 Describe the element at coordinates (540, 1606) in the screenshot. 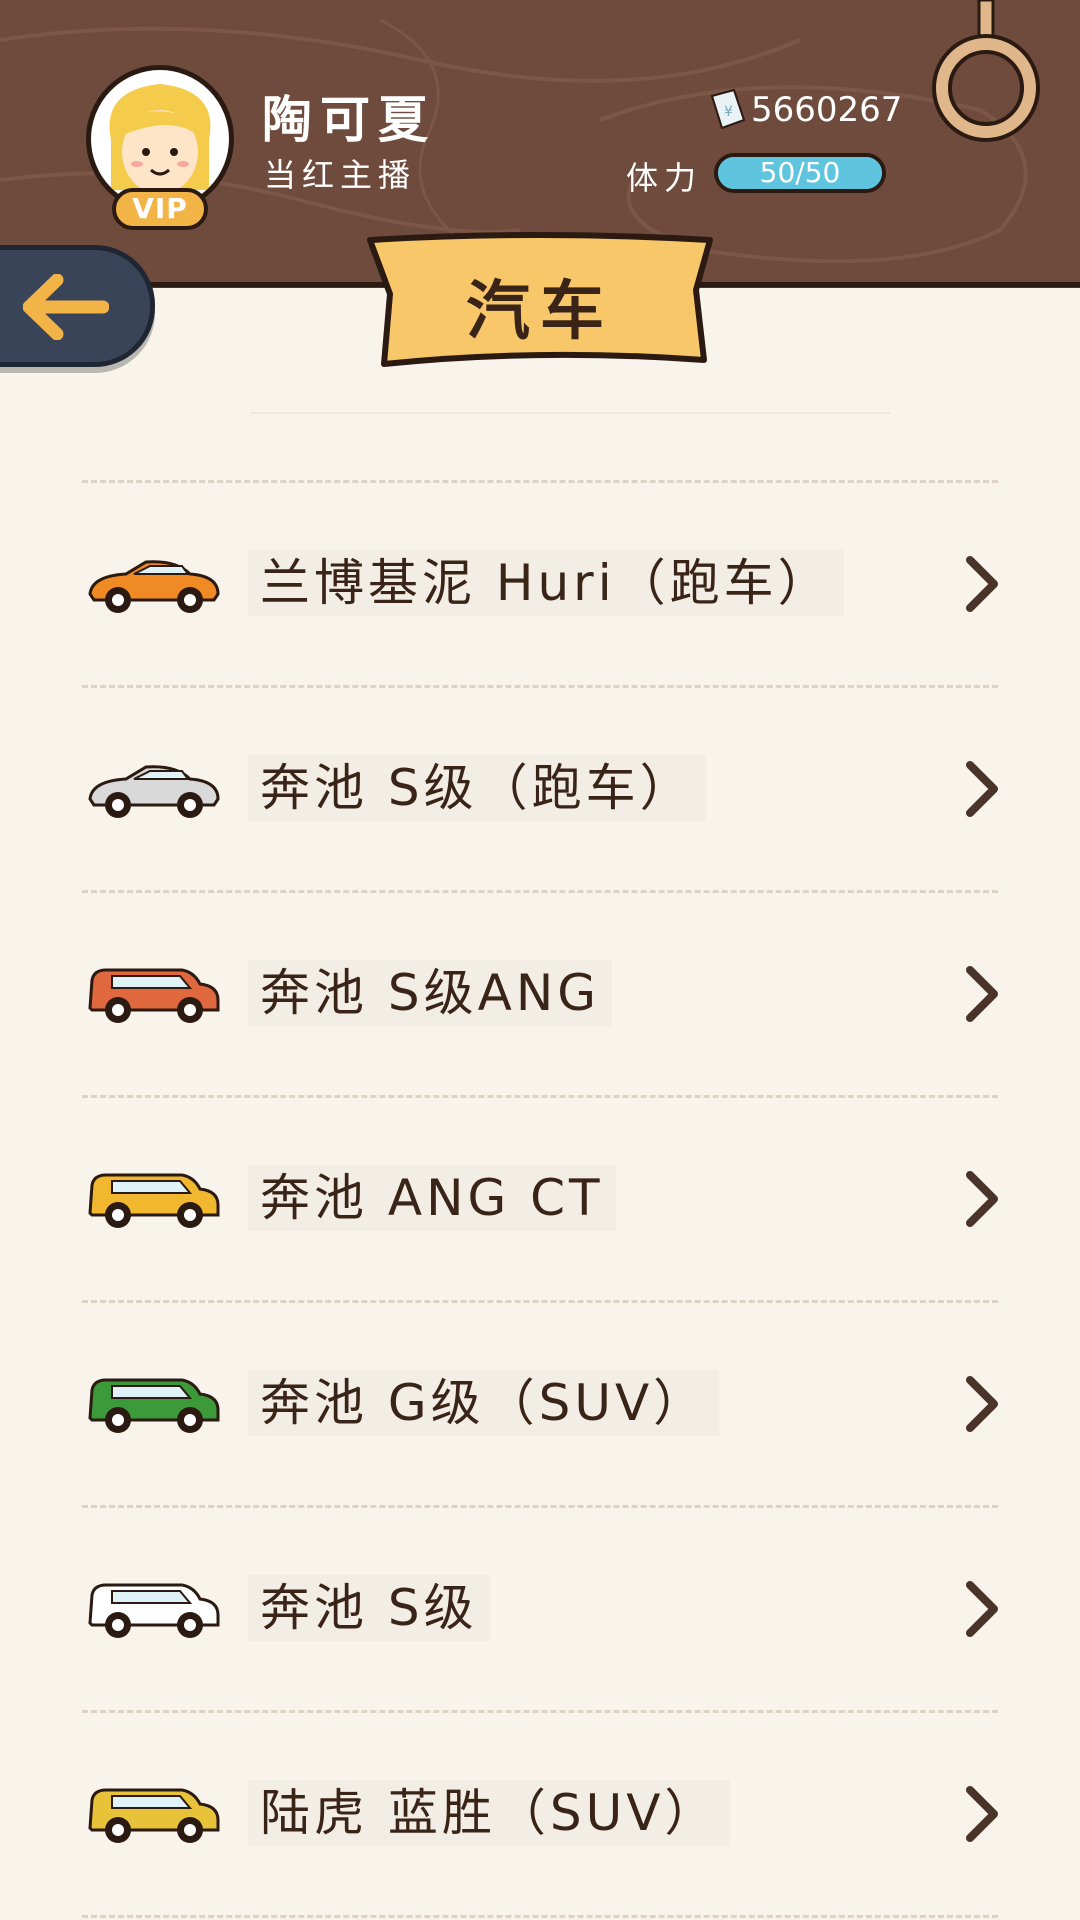

I see `car-list-item: 奔池 S级` at that location.